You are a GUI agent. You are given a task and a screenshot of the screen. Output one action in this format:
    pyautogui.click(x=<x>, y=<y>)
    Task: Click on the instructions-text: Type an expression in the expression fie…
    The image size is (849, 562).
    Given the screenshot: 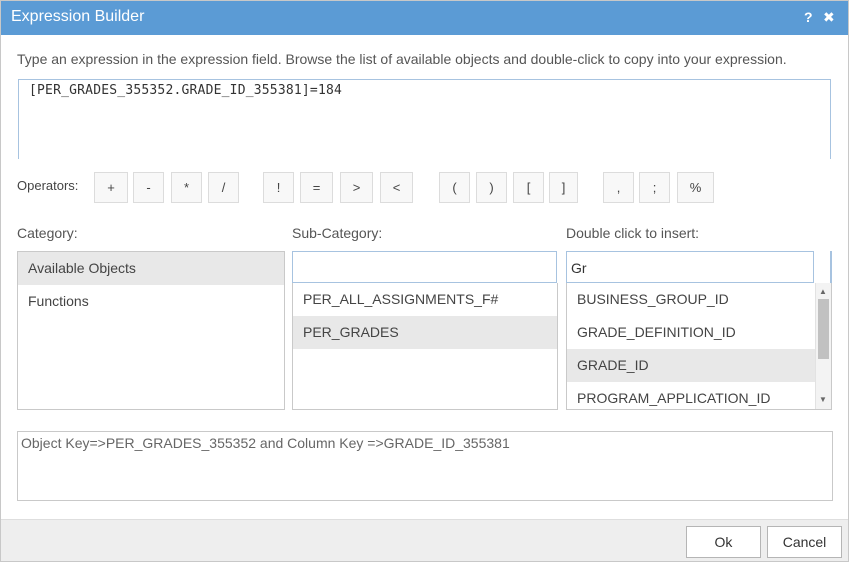 What is the action you would take?
    pyautogui.click(x=402, y=59)
    